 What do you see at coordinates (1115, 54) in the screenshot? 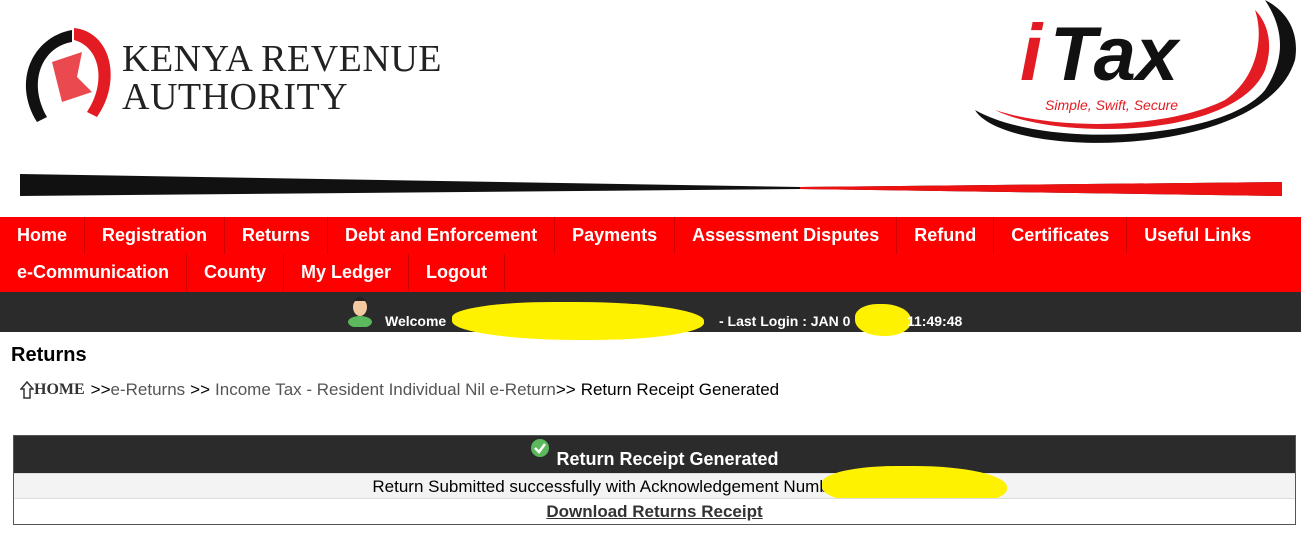
I see `svg-text: Tax` at bounding box center [1115, 54].